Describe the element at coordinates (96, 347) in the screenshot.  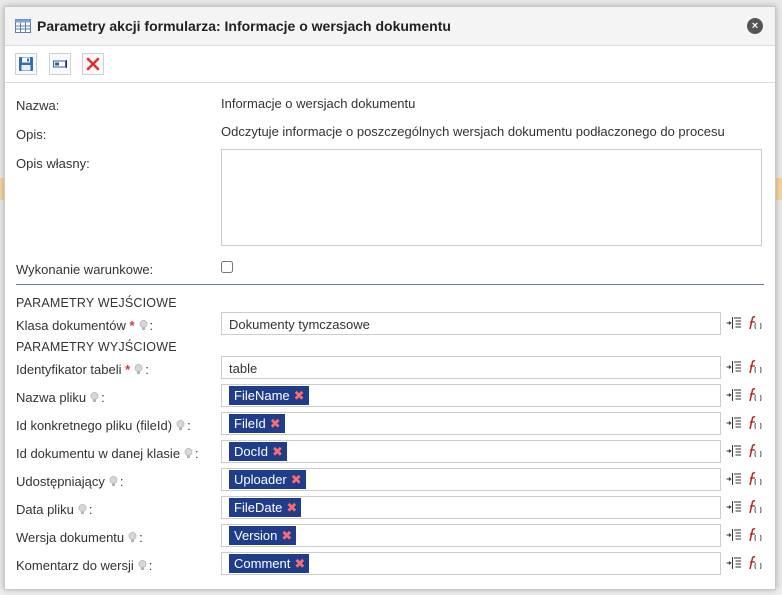
I see `output-params-heading: PARAMETRY WYJŚCIOWE` at that location.